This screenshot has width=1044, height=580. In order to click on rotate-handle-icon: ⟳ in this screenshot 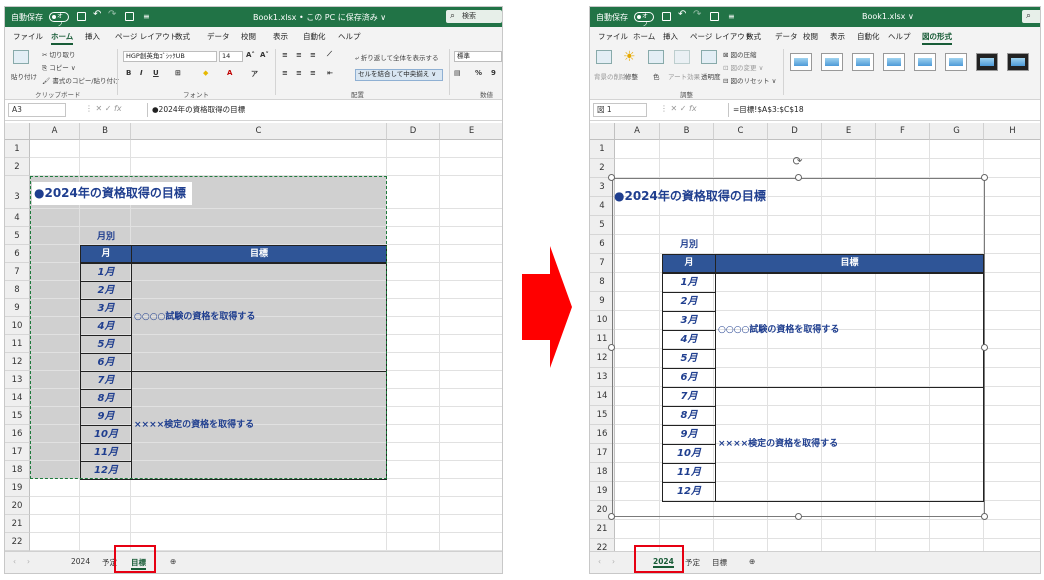, I will do `click(798, 161)`.